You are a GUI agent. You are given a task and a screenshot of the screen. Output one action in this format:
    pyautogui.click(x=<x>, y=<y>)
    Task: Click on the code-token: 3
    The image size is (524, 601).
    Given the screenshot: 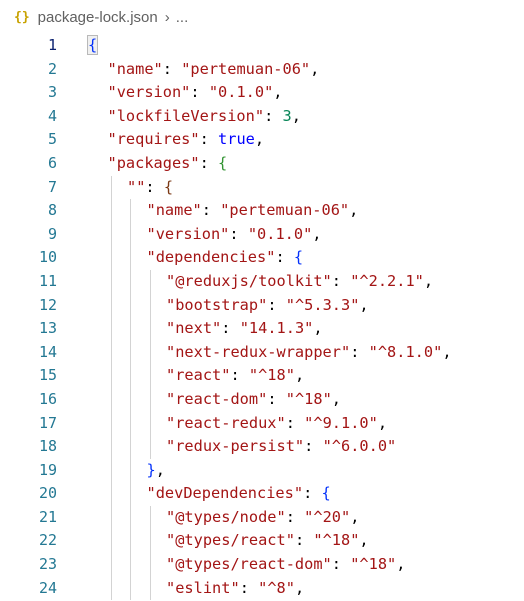 What is the action you would take?
    pyautogui.click(x=287, y=115)
    